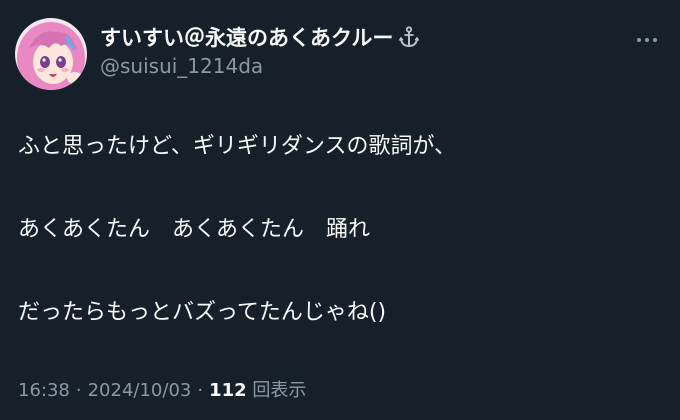 This screenshot has width=680, height=420. I want to click on tweet-header: すいすい＠永遠のあくあクルー @suisui_1214da, so click(260, 50).